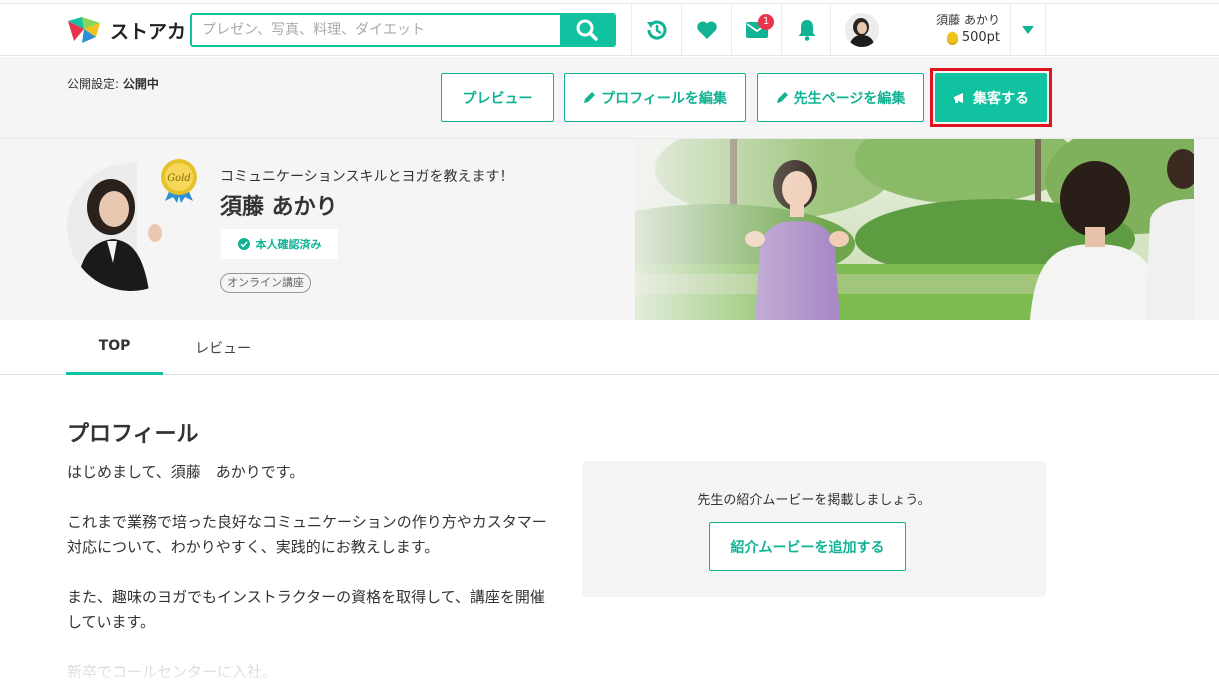  I want to click on tab-top: TOP, so click(114, 347).